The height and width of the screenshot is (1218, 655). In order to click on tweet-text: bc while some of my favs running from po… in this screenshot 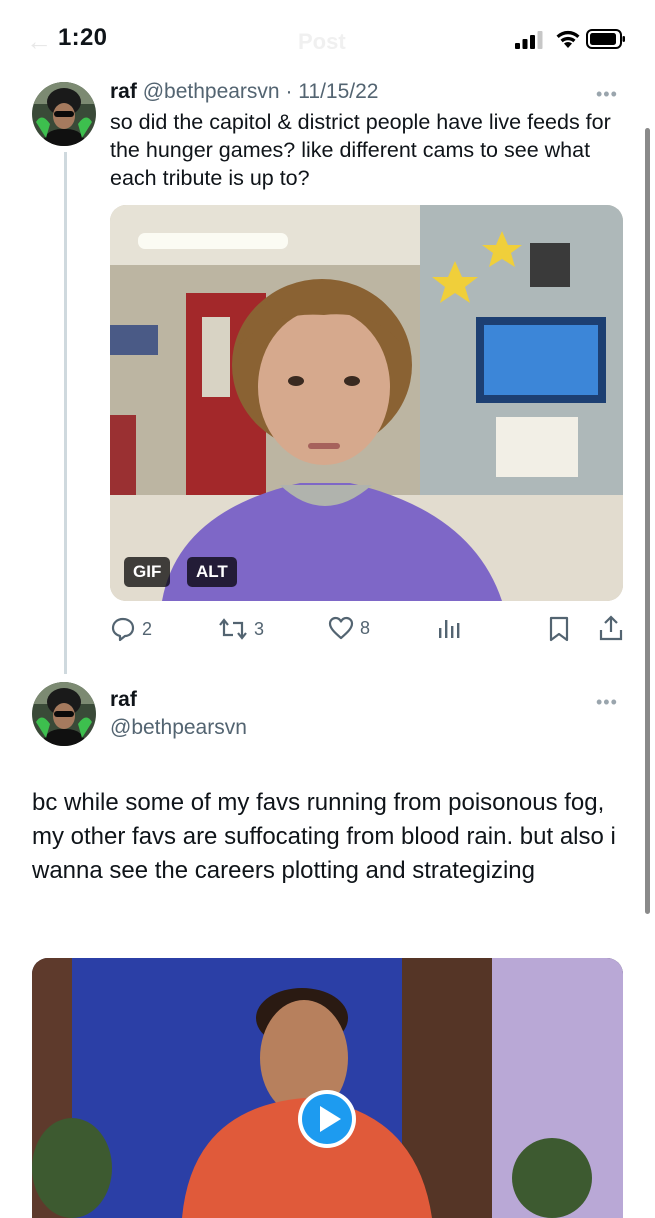, I will do `click(324, 836)`.